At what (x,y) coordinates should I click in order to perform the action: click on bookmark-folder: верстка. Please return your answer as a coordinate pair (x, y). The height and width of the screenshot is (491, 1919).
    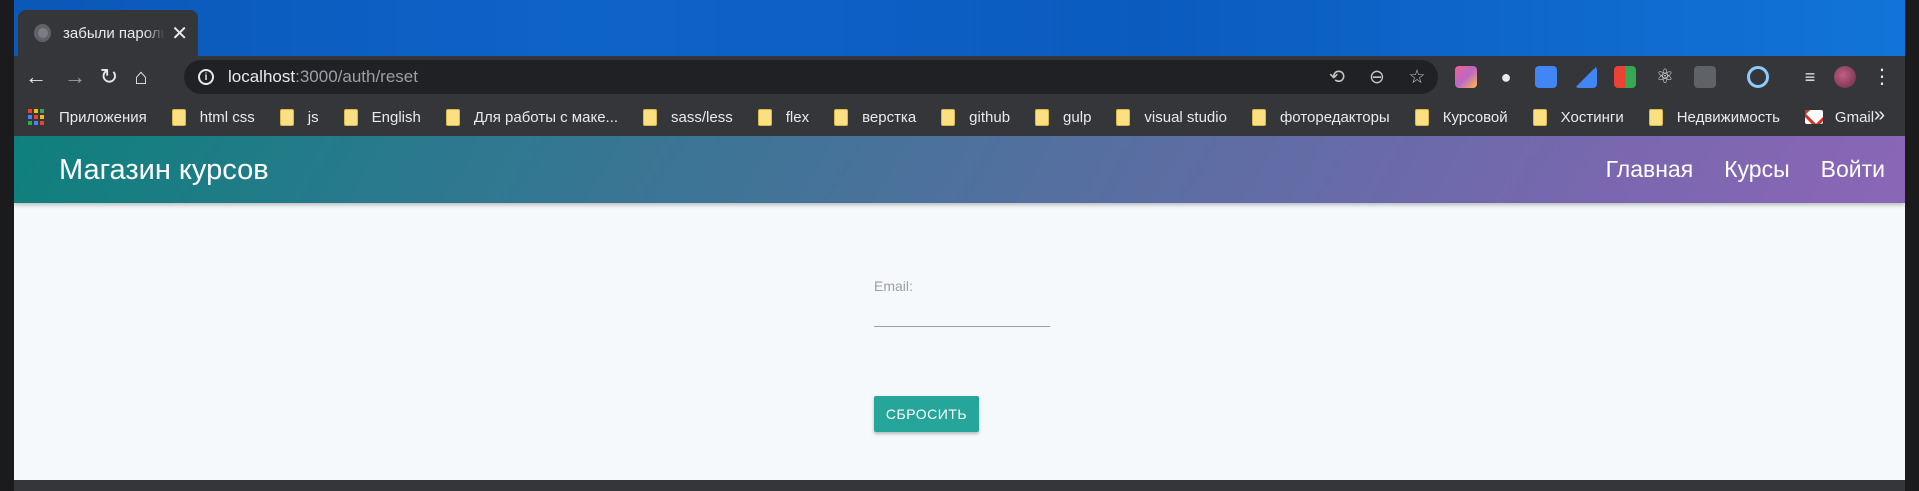
    Looking at the image, I should click on (875, 117).